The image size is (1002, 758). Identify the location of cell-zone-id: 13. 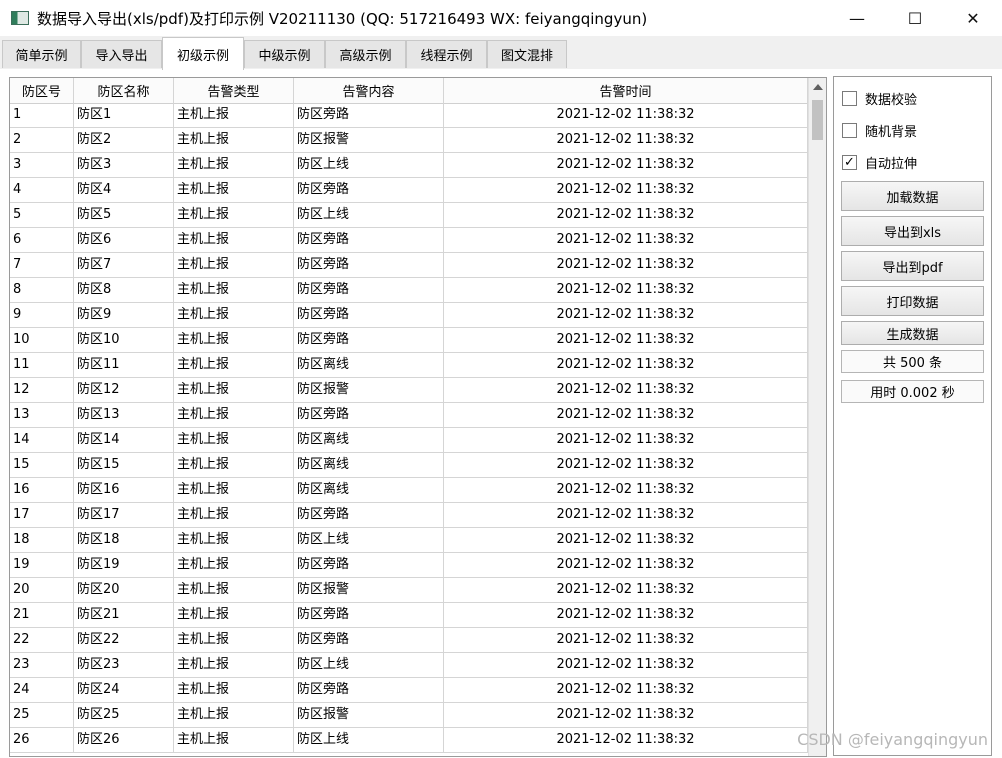
(42, 415).